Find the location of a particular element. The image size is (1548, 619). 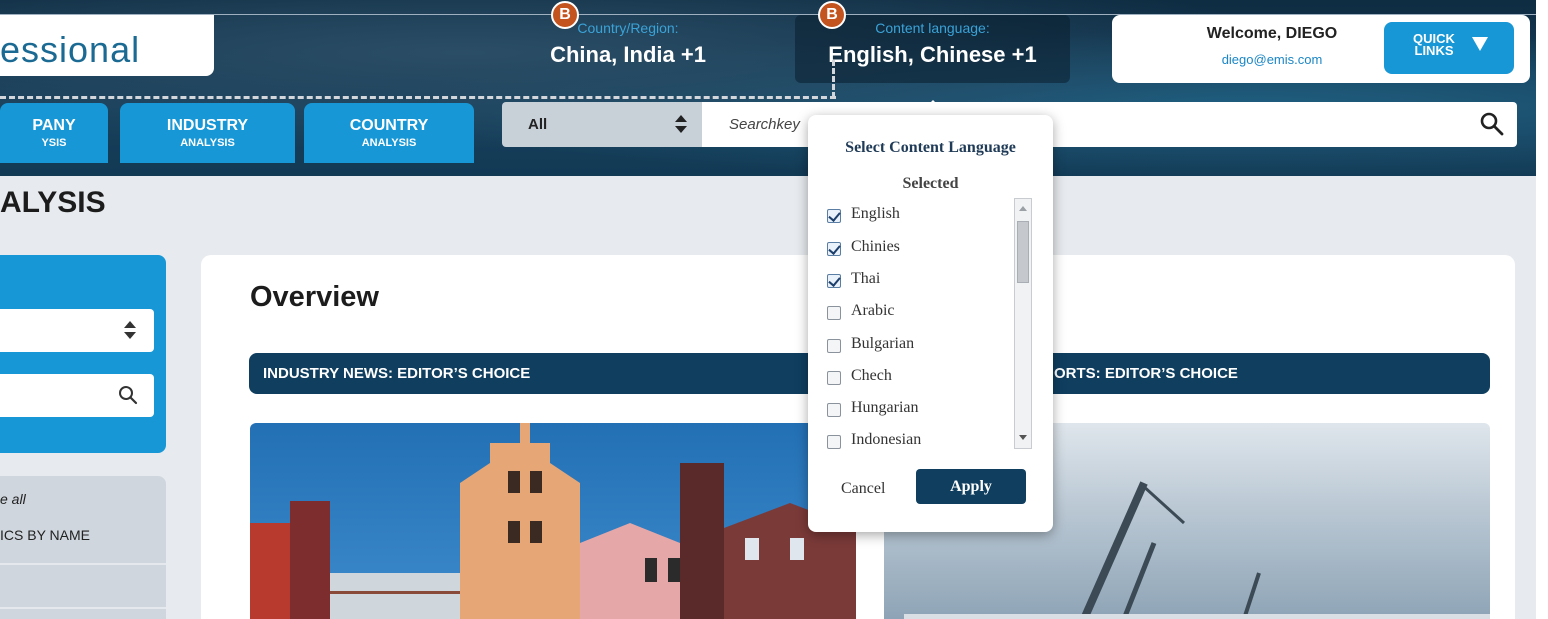

callout-dashed-line is located at coordinates (418, 97).